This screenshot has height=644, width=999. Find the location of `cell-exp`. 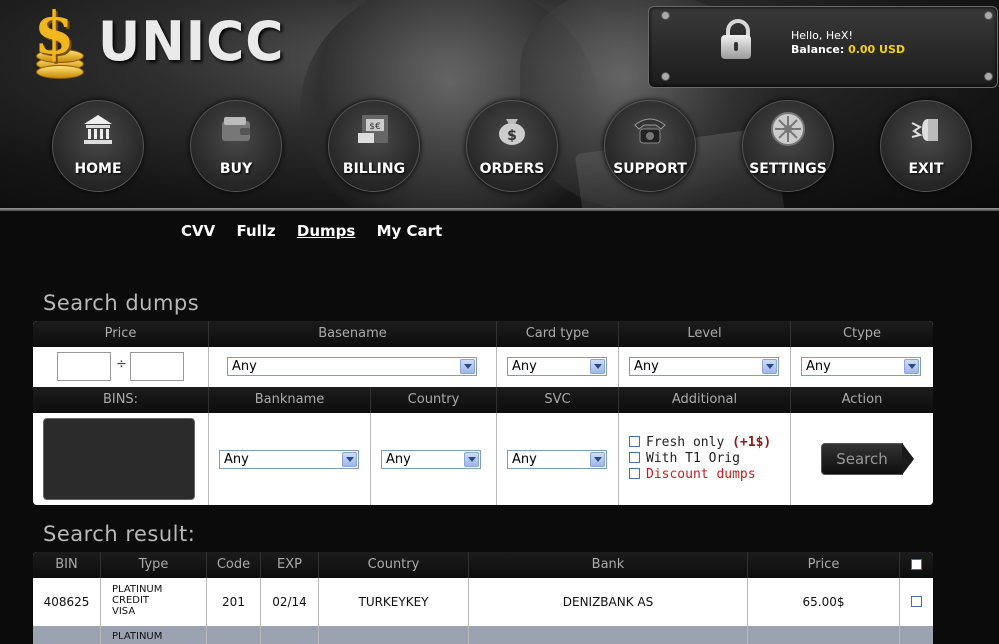

cell-exp is located at coordinates (290, 635).